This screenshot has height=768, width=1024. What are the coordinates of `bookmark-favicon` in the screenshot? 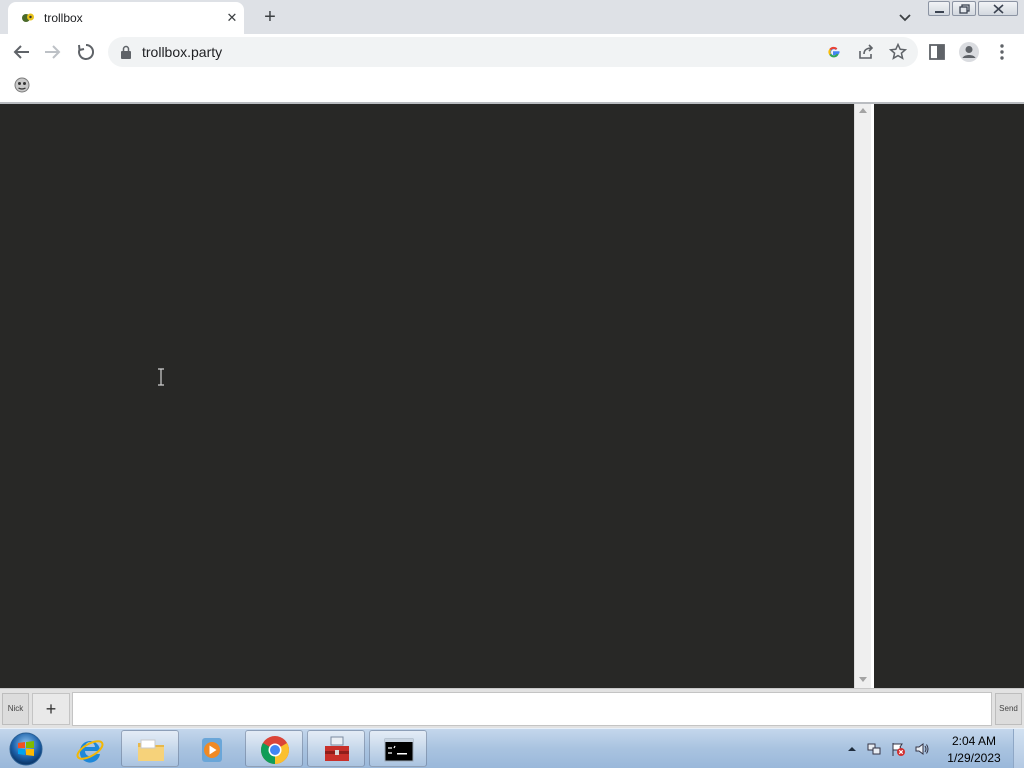 It's located at (22, 85).